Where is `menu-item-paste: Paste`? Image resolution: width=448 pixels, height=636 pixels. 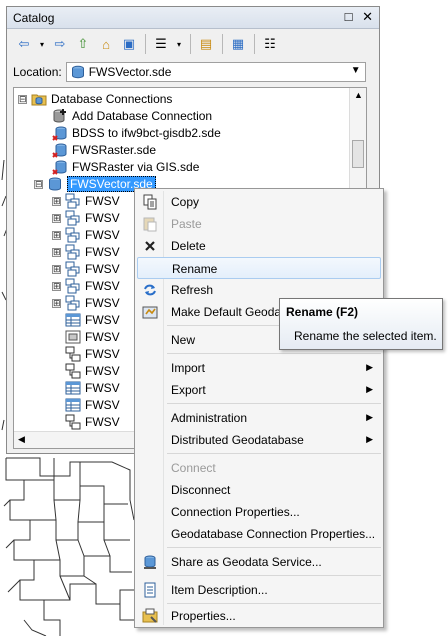 menu-item-paste: Paste is located at coordinates (259, 224).